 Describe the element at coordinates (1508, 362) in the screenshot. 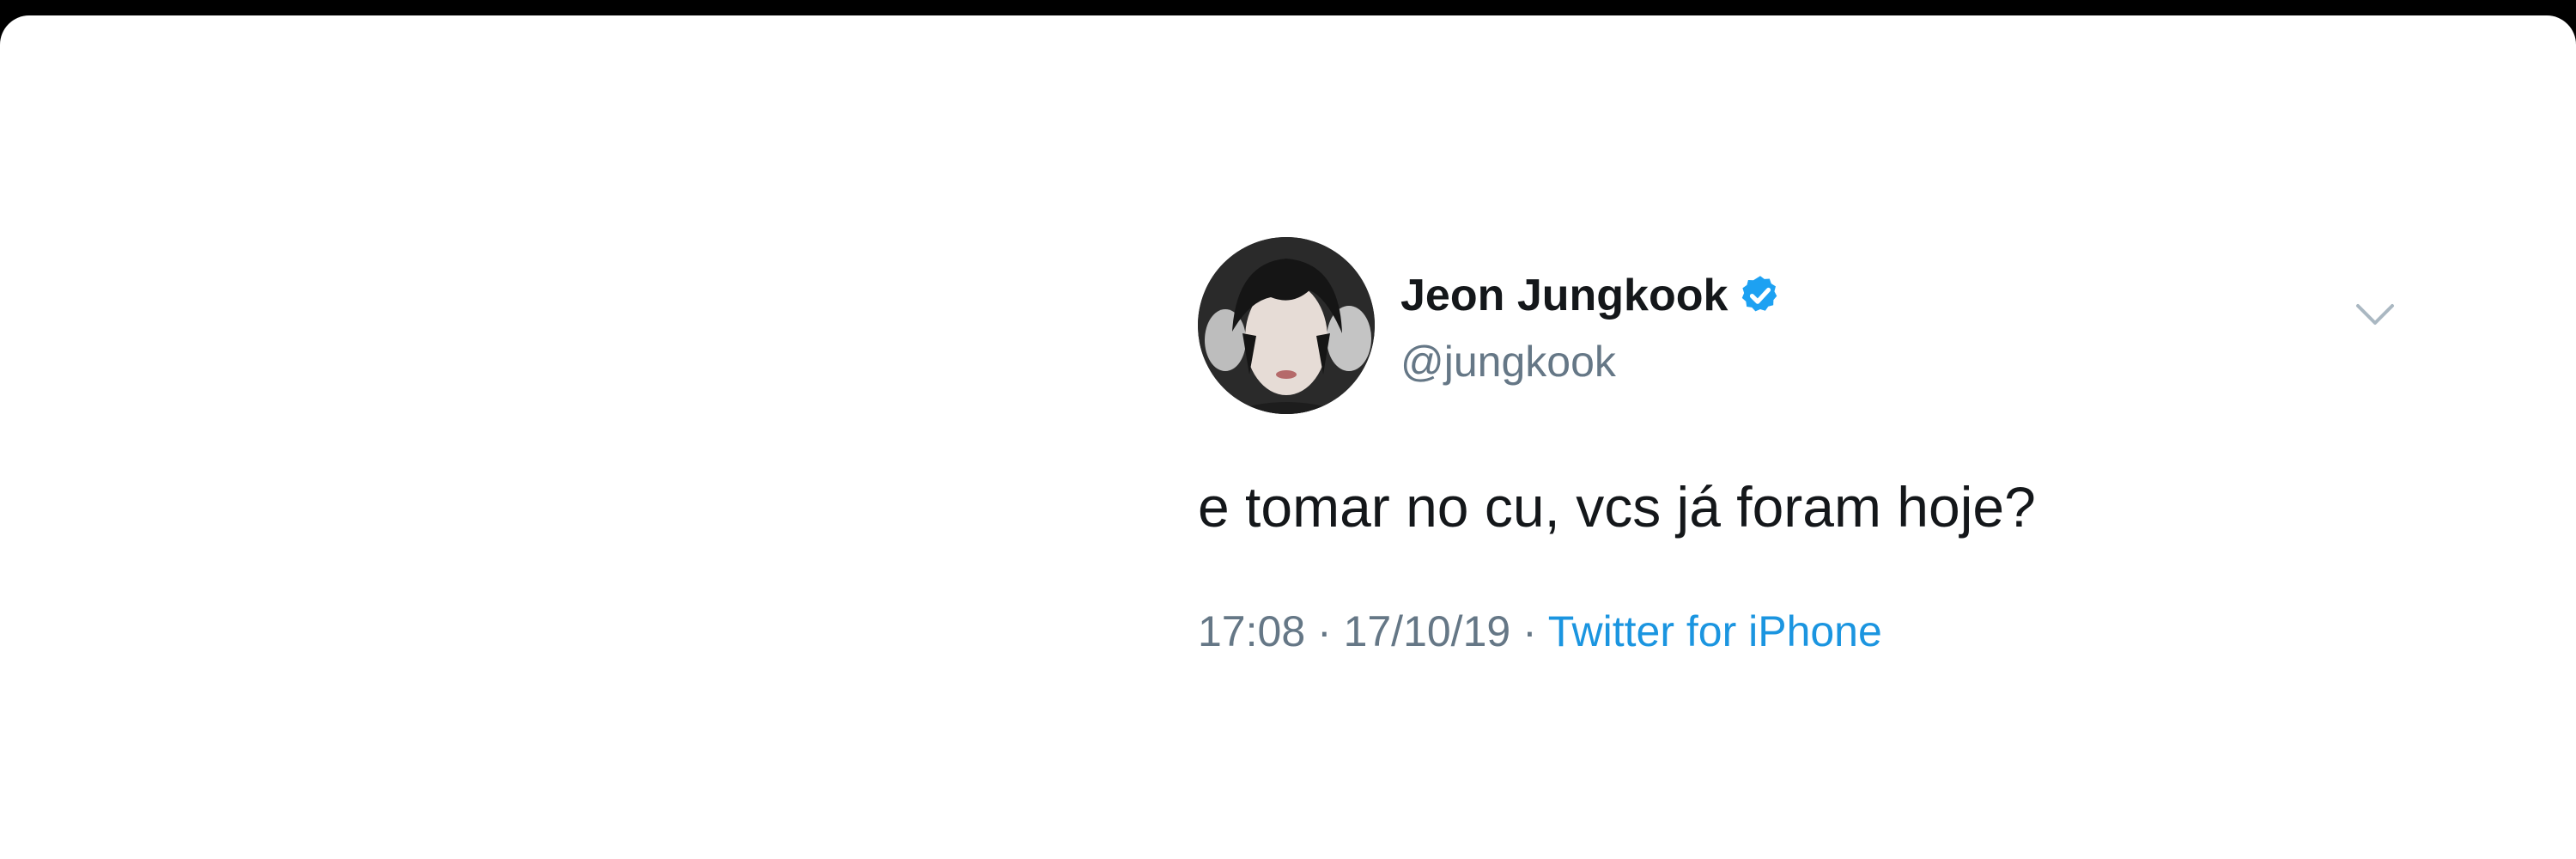

I see `author-handle: @jungkook` at that location.